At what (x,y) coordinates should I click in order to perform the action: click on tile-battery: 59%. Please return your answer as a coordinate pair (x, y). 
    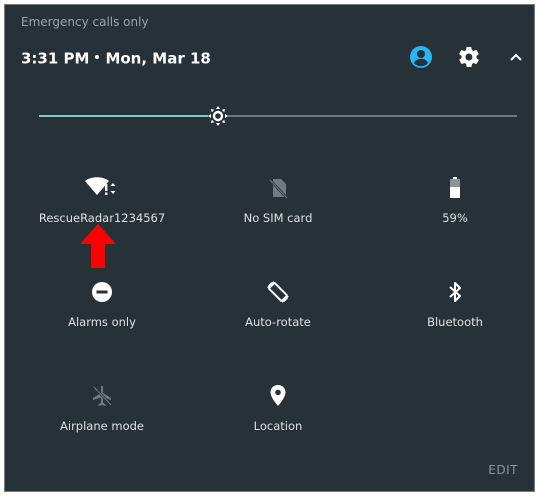
    Looking at the image, I should click on (455, 210).